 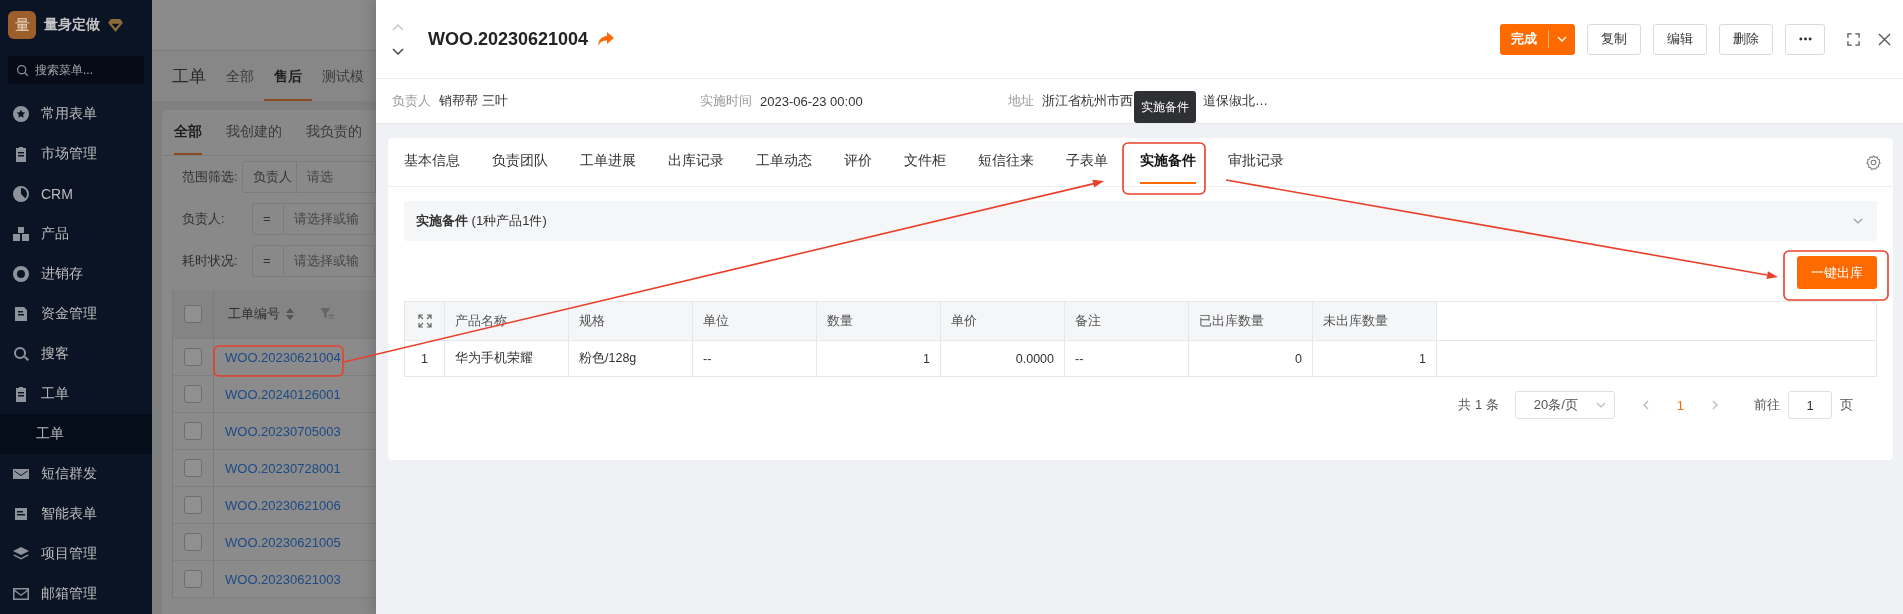 What do you see at coordinates (1873, 162) in the screenshot?
I see `settings-icon` at bounding box center [1873, 162].